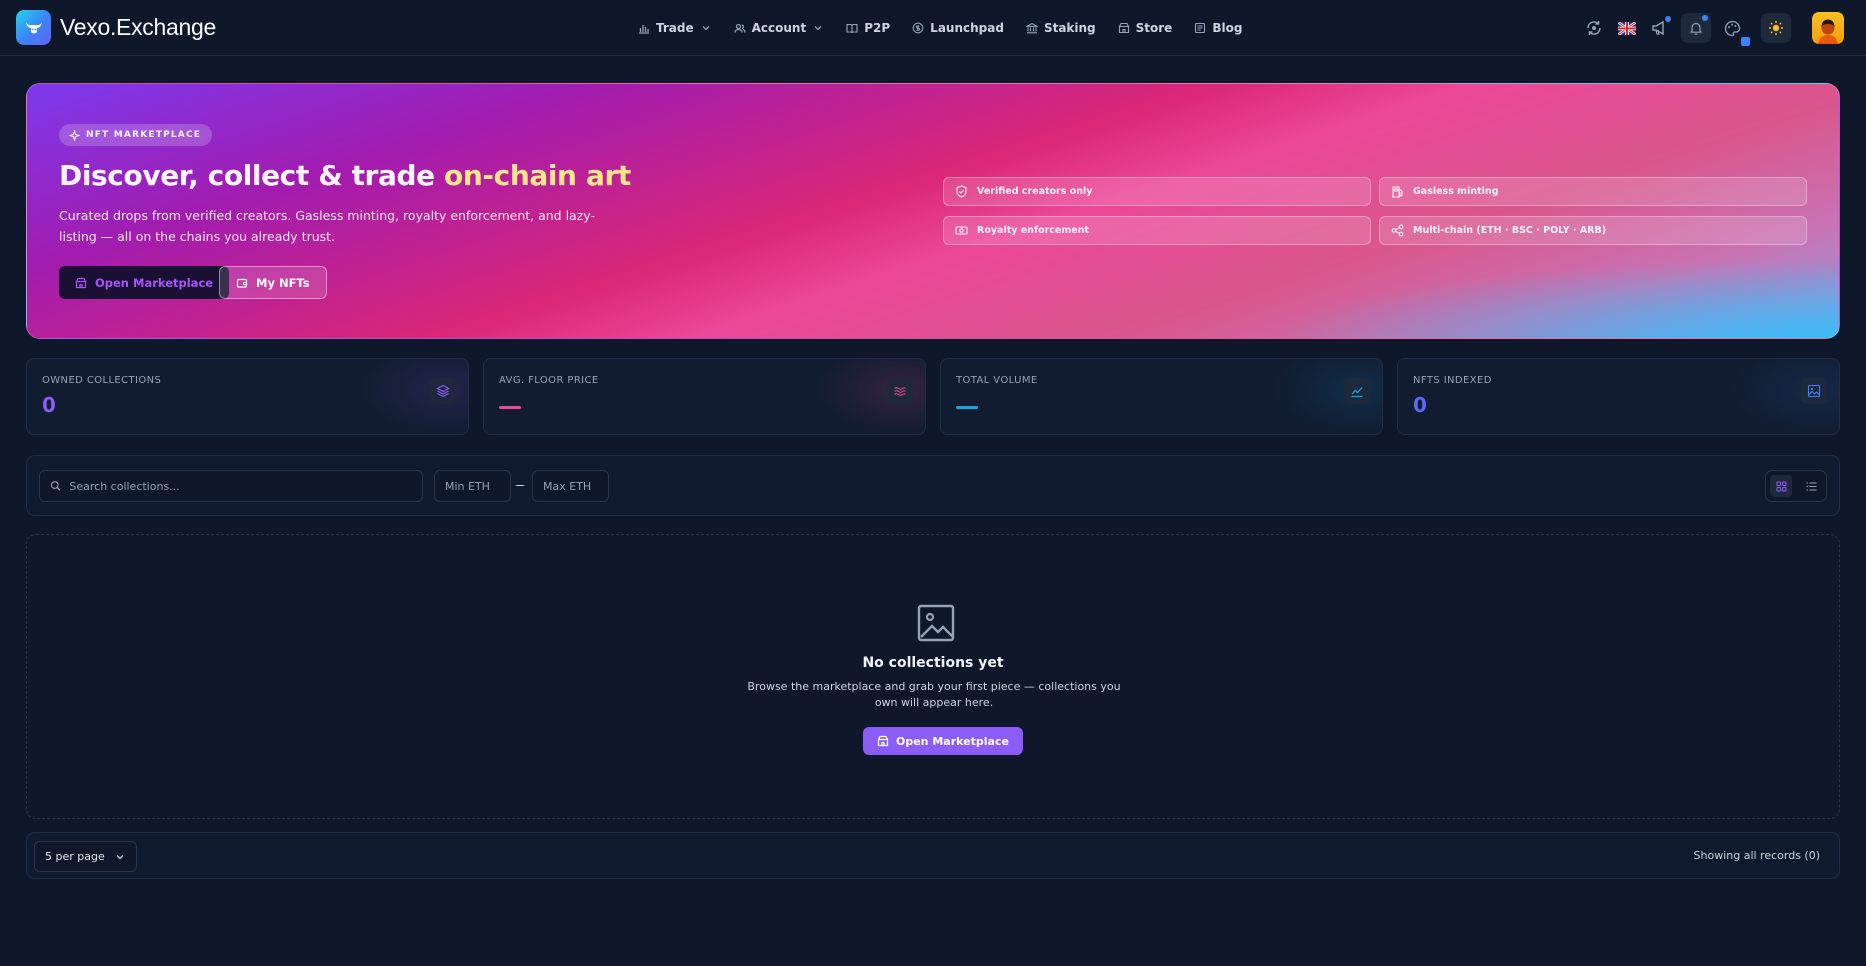 This screenshot has height=966, width=1866. I want to click on nav-item-p2p: P2P, so click(868, 28).